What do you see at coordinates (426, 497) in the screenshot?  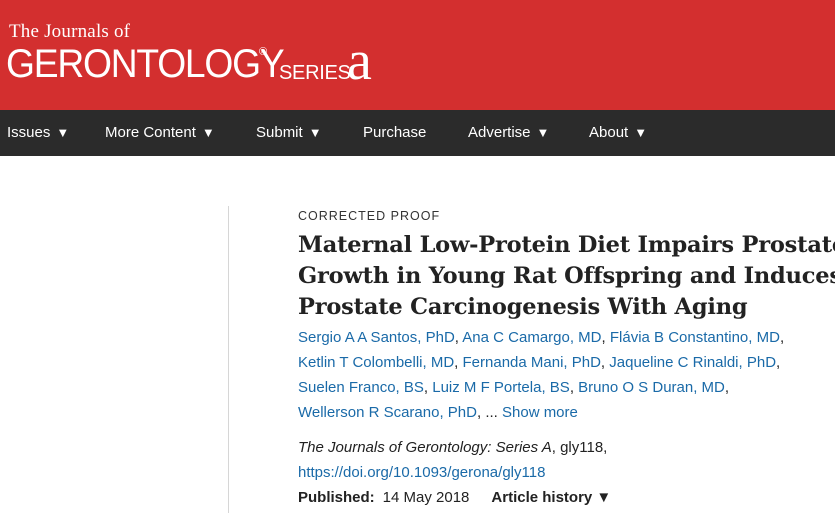 I see `published-date: 14 May 2018` at bounding box center [426, 497].